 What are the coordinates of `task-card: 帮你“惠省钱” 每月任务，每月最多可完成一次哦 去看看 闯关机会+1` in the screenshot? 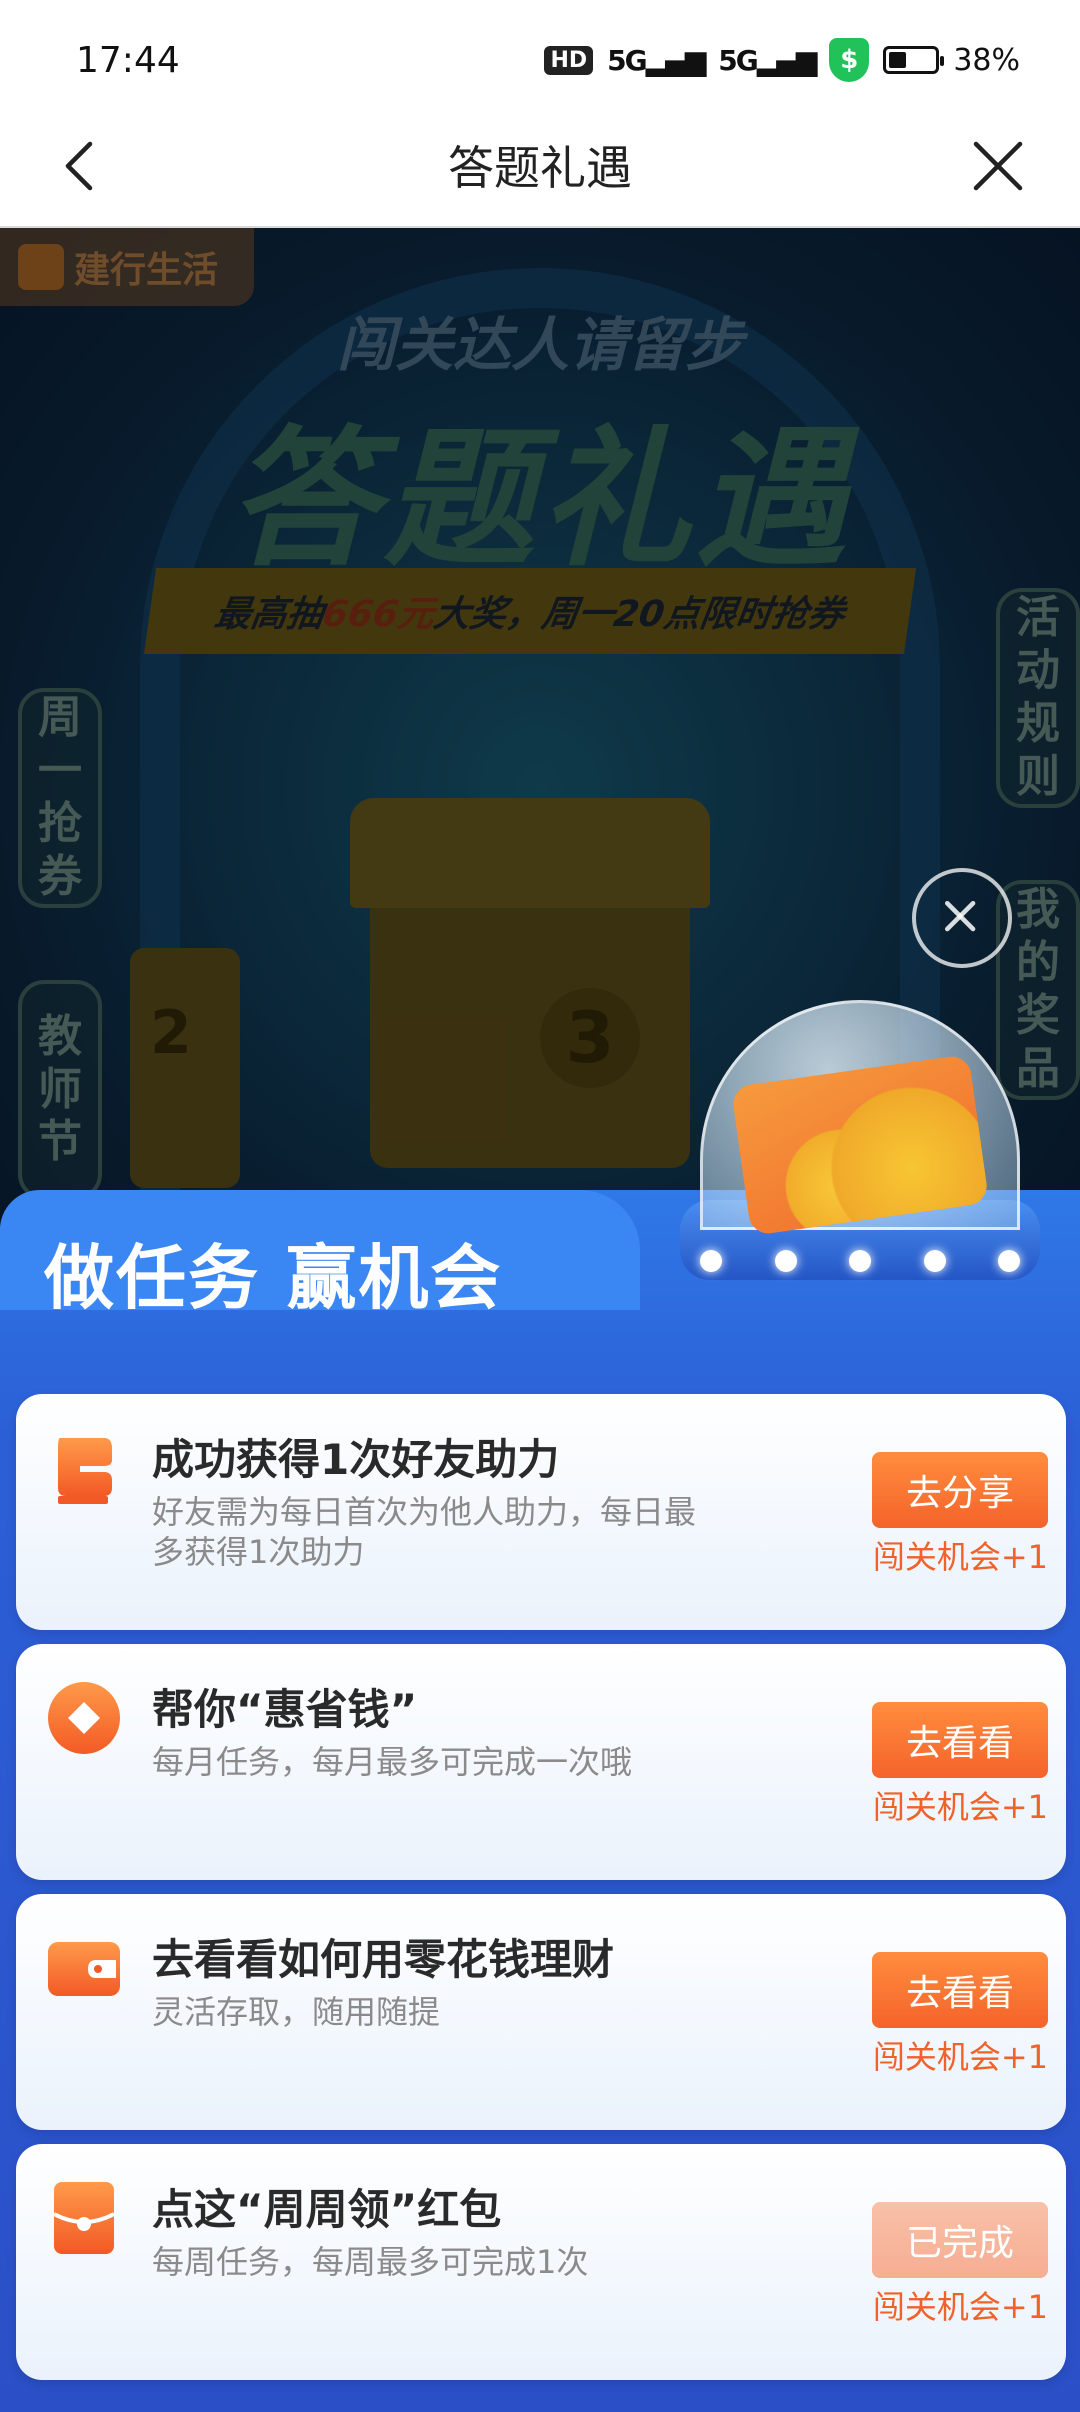 It's located at (541, 1762).